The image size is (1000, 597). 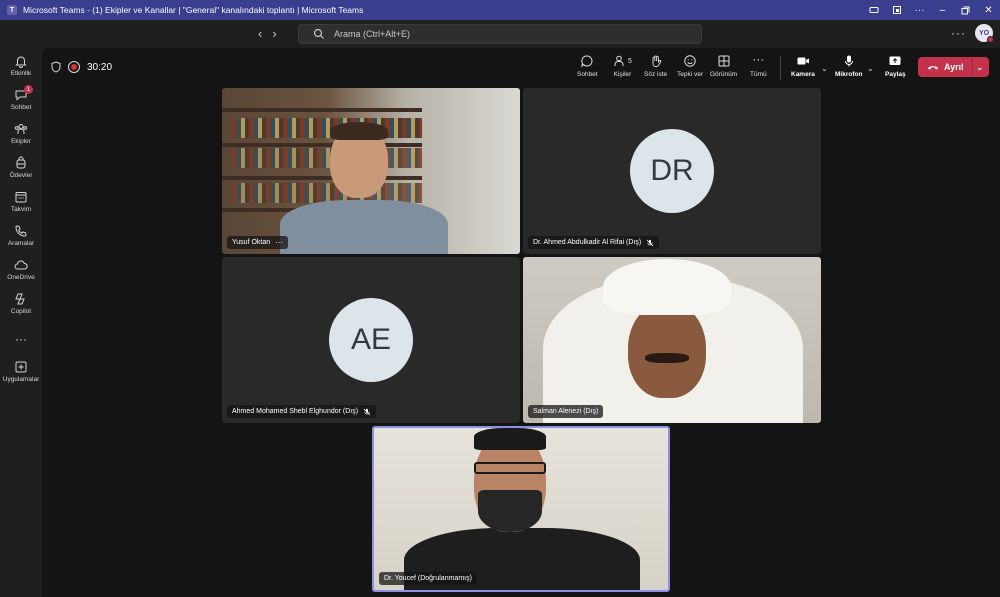 I want to click on microphone-icon, so click(x=848, y=61).